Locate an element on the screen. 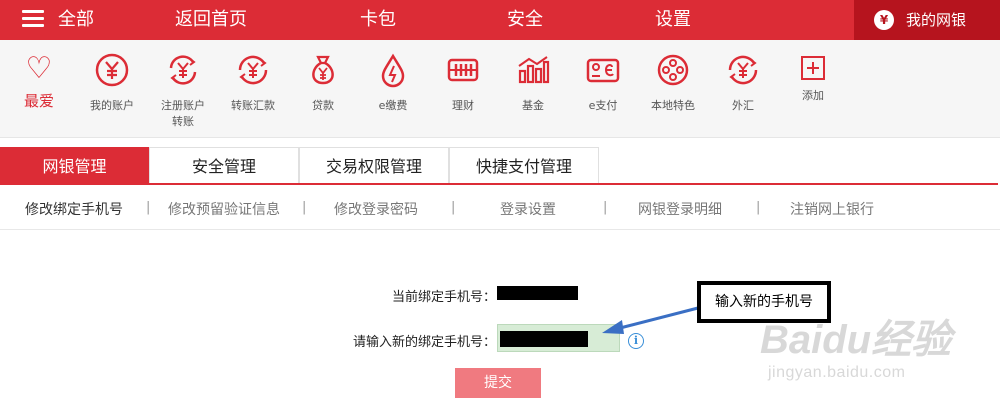 This screenshot has width=1000, height=412. shortcut-add: 添加 is located at coordinates (813, 78).